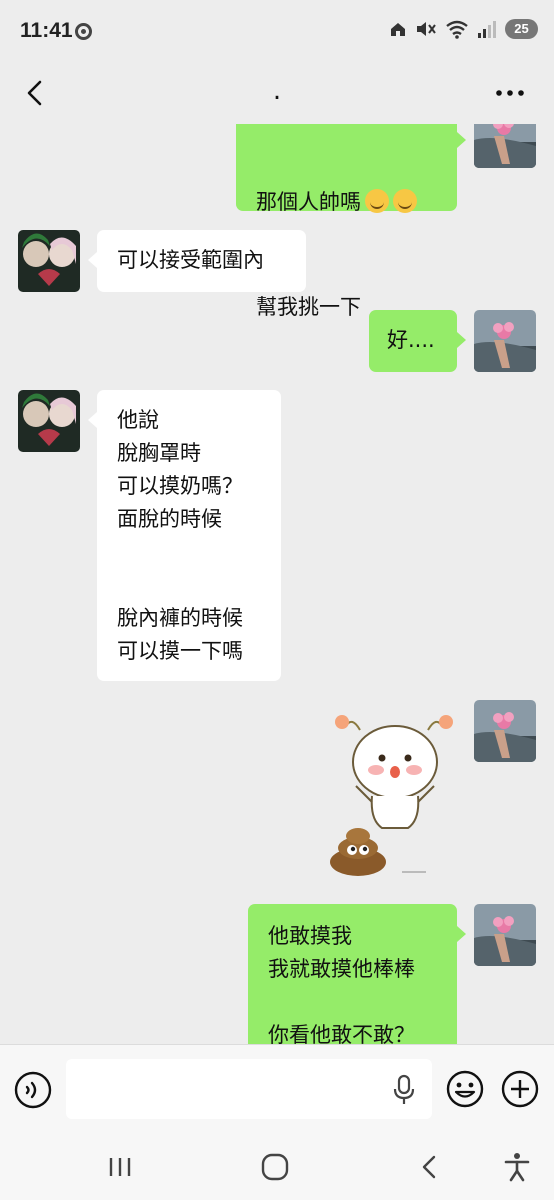 The image size is (554, 1200). I want to click on voice-icon, so click(33, 1090).